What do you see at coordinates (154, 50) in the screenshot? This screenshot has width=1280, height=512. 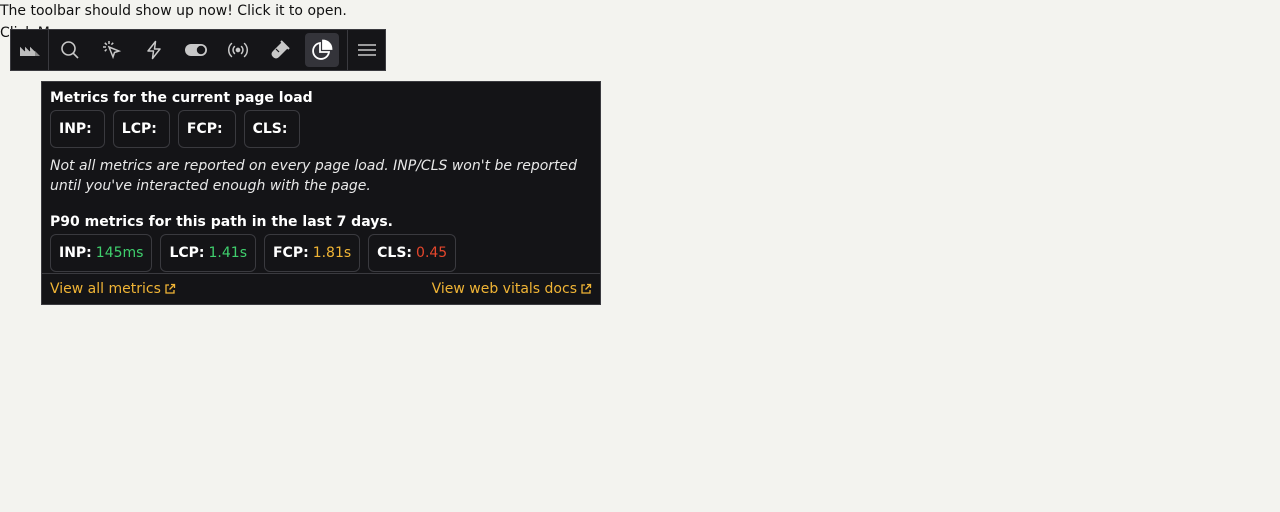 I see `lightning-icon` at bounding box center [154, 50].